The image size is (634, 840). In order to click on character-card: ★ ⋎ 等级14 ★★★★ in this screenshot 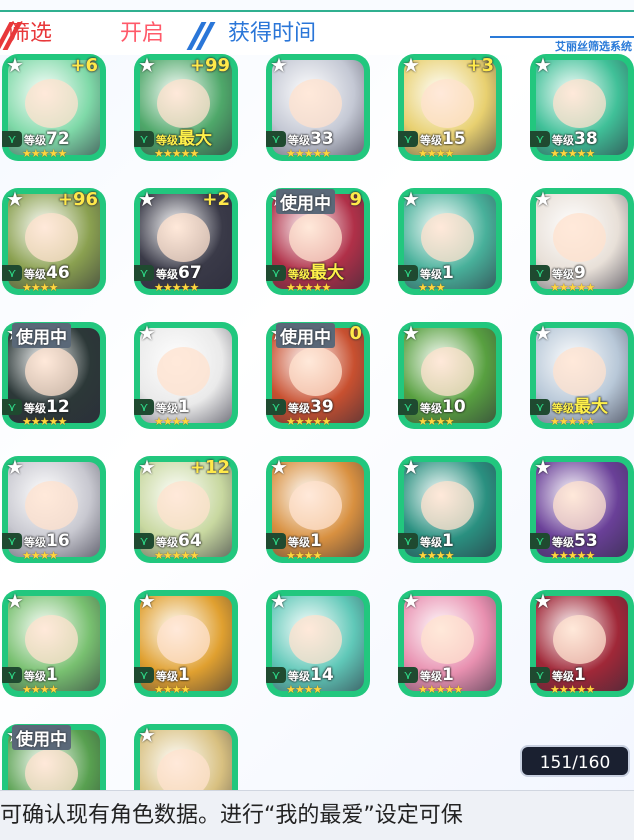, I will do `click(318, 643)`.